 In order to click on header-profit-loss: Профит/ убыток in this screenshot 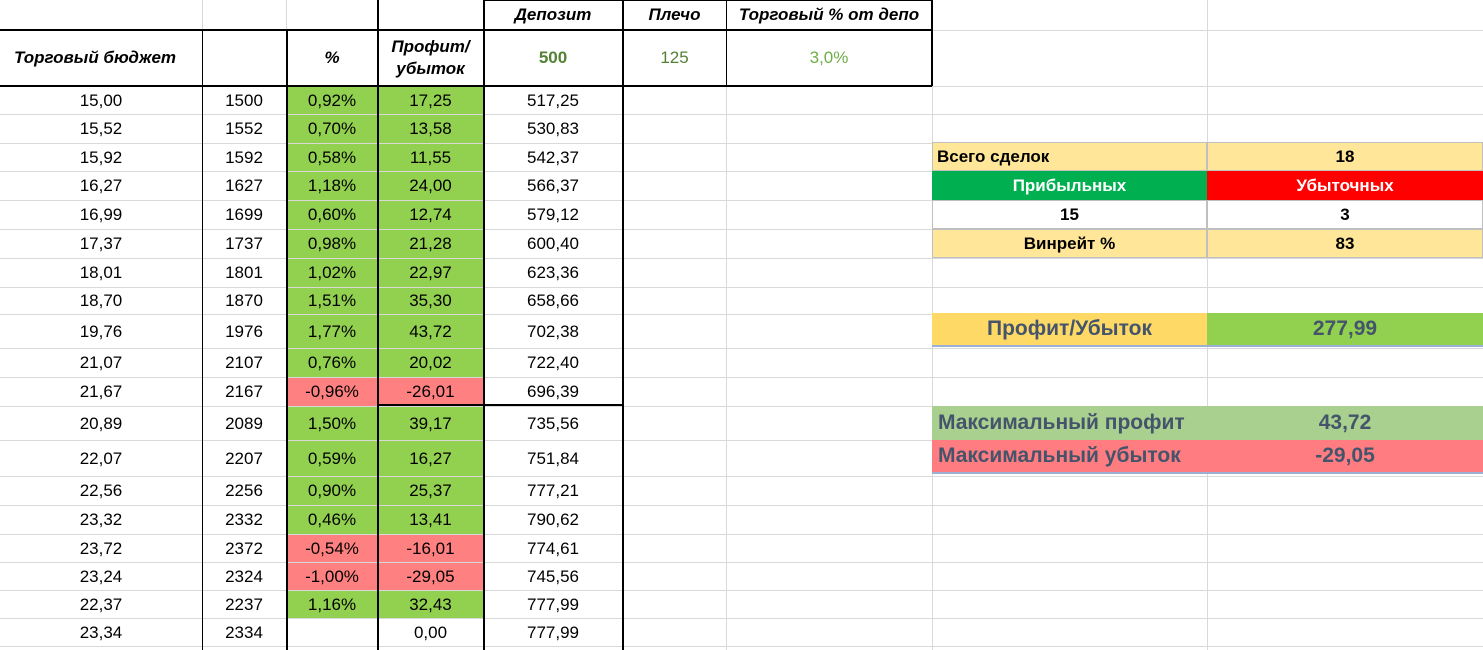, I will do `click(430, 58)`.